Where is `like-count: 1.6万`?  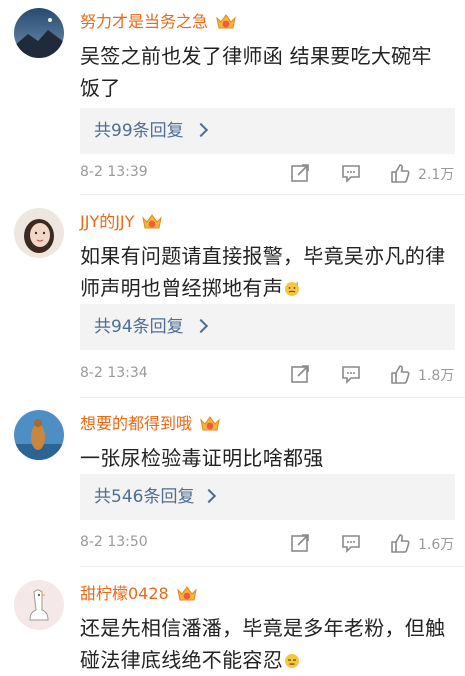
like-count: 1.6万 is located at coordinates (436, 545).